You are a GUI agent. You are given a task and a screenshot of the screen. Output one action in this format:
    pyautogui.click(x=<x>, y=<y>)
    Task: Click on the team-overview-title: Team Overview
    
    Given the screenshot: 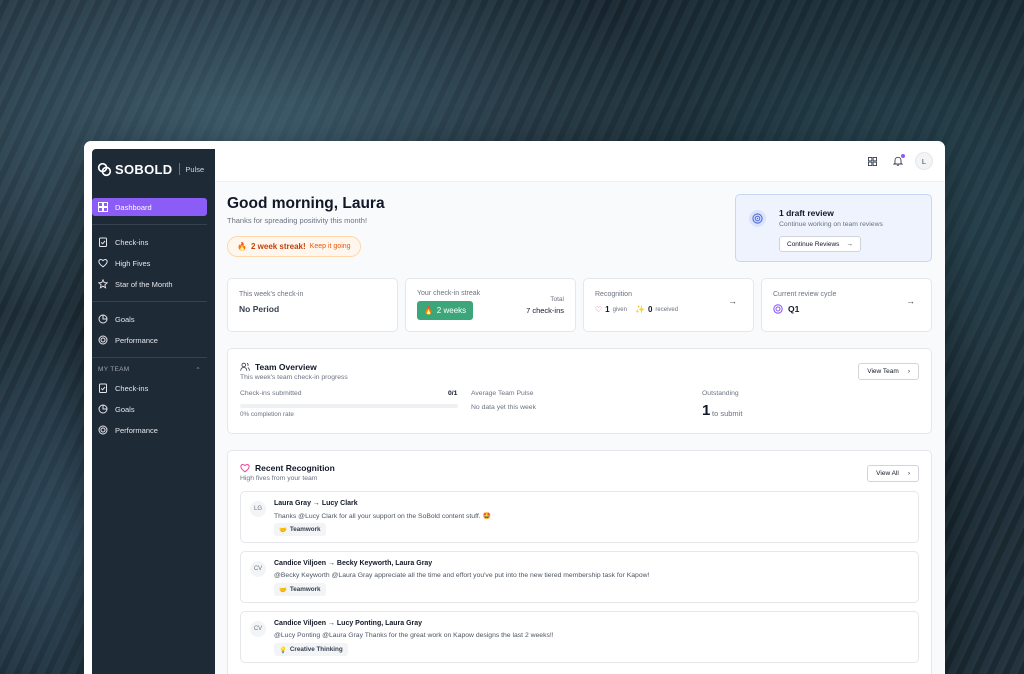 What is the action you would take?
    pyautogui.click(x=278, y=367)
    